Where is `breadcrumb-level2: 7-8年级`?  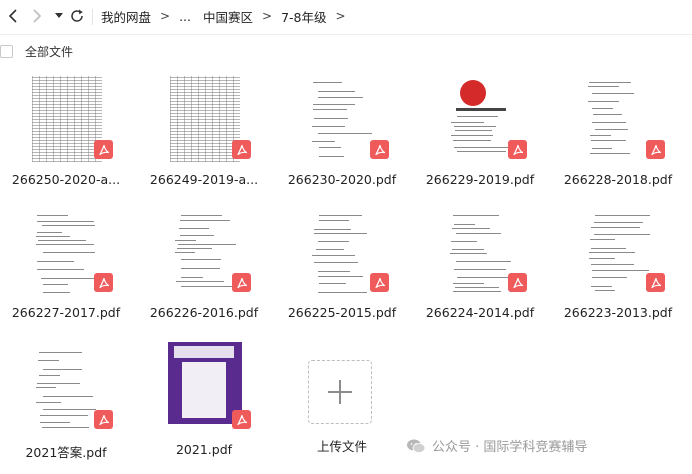
breadcrumb-level2: 7-8年级 is located at coordinates (303, 16).